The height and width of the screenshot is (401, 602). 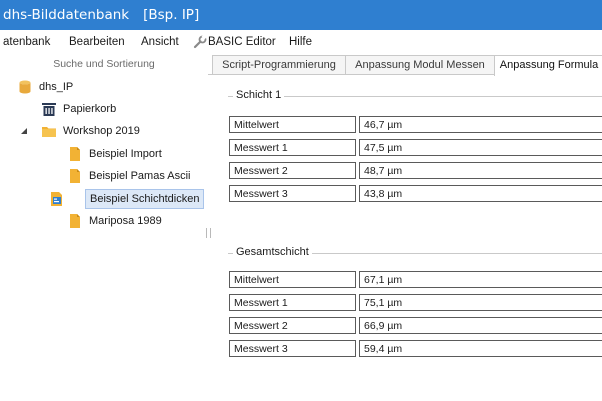 What do you see at coordinates (125, 154) in the screenshot?
I see `tree-item-label: Beispiel Import` at bounding box center [125, 154].